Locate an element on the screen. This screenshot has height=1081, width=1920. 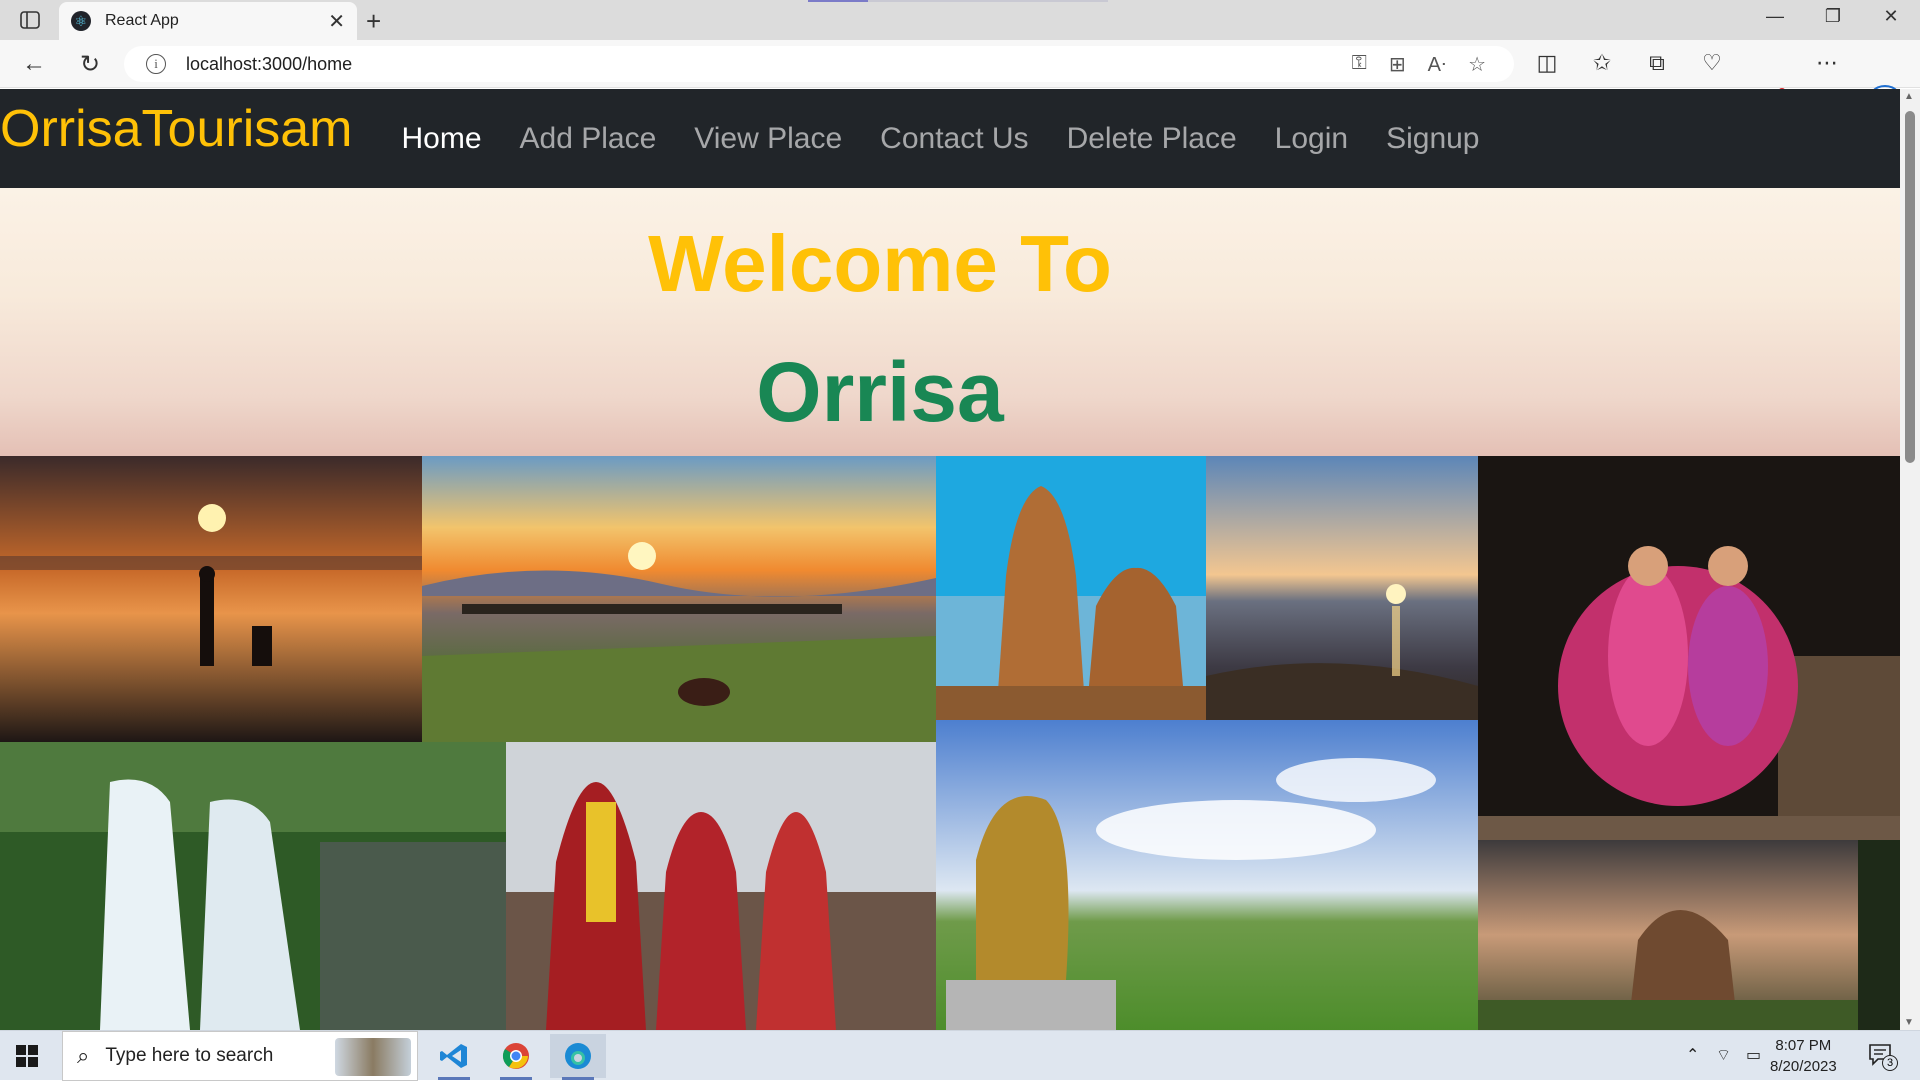
taskbar-search: ⌕ Type here to search is located at coordinates (240, 1056).